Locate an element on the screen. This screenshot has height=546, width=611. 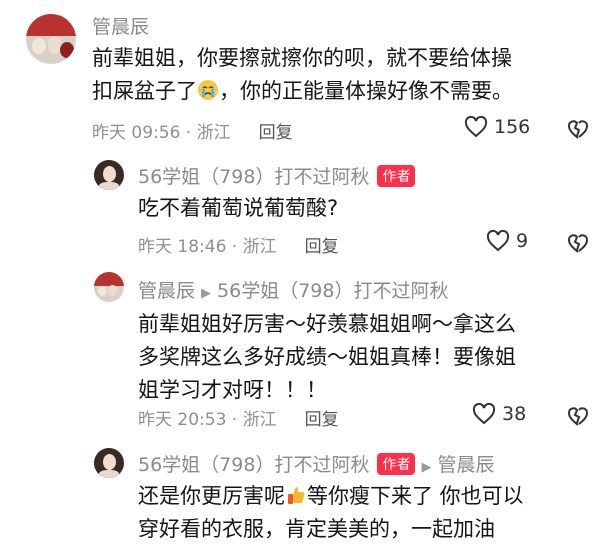
watermark is located at coordinates (558, 515).